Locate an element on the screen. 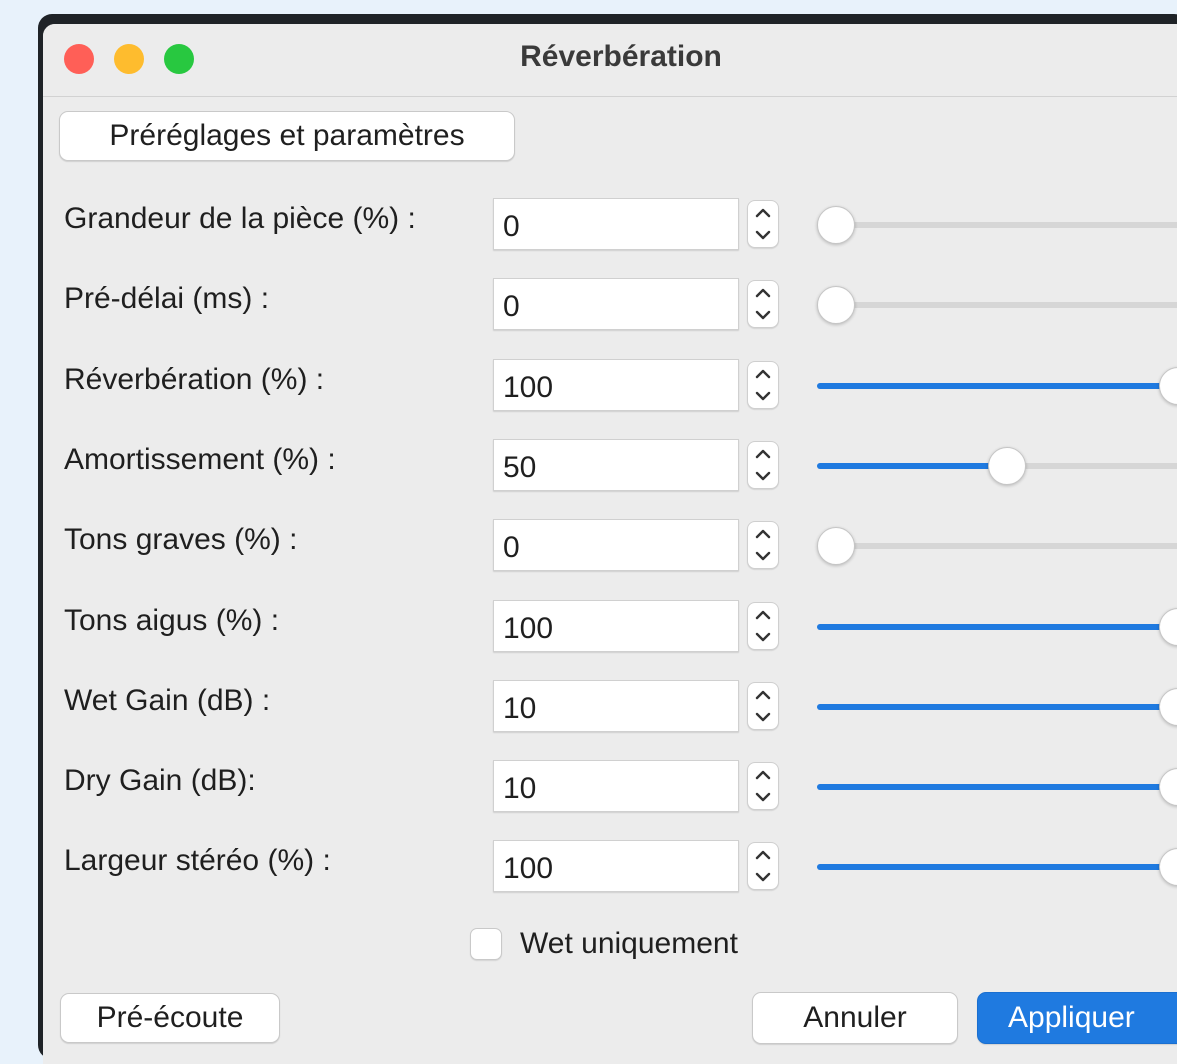 The width and height of the screenshot is (1177, 1064). parameter-row: Tons graves (%) : 0 is located at coordinates (610, 546).